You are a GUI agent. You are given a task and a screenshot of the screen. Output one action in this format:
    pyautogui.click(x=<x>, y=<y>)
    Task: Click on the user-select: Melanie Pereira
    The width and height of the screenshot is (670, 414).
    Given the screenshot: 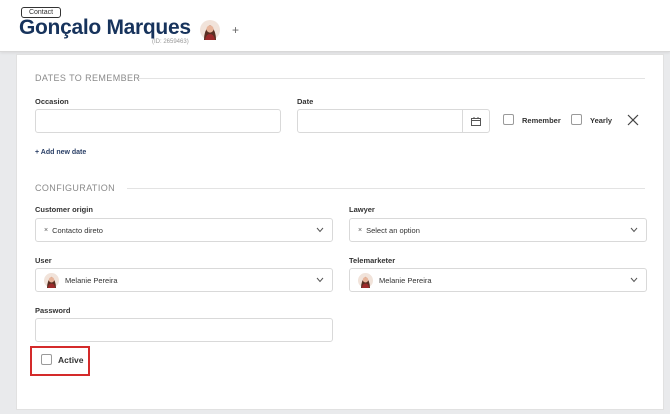 What is the action you would take?
    pyautogui.click(x=184, y=280)
    